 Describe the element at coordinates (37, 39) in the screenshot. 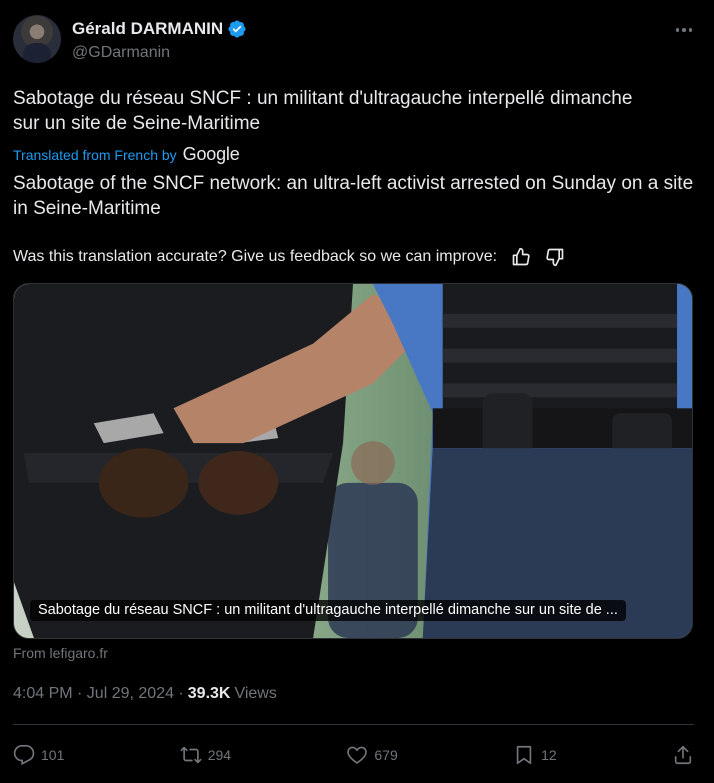

I see `avatar` at that location.